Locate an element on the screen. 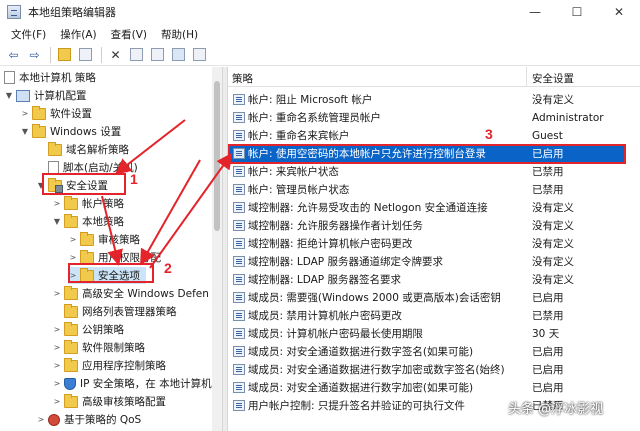 The image size is (640, 431). watermark: 头条 @浮冰影视 is located at coordinates (556, 409).